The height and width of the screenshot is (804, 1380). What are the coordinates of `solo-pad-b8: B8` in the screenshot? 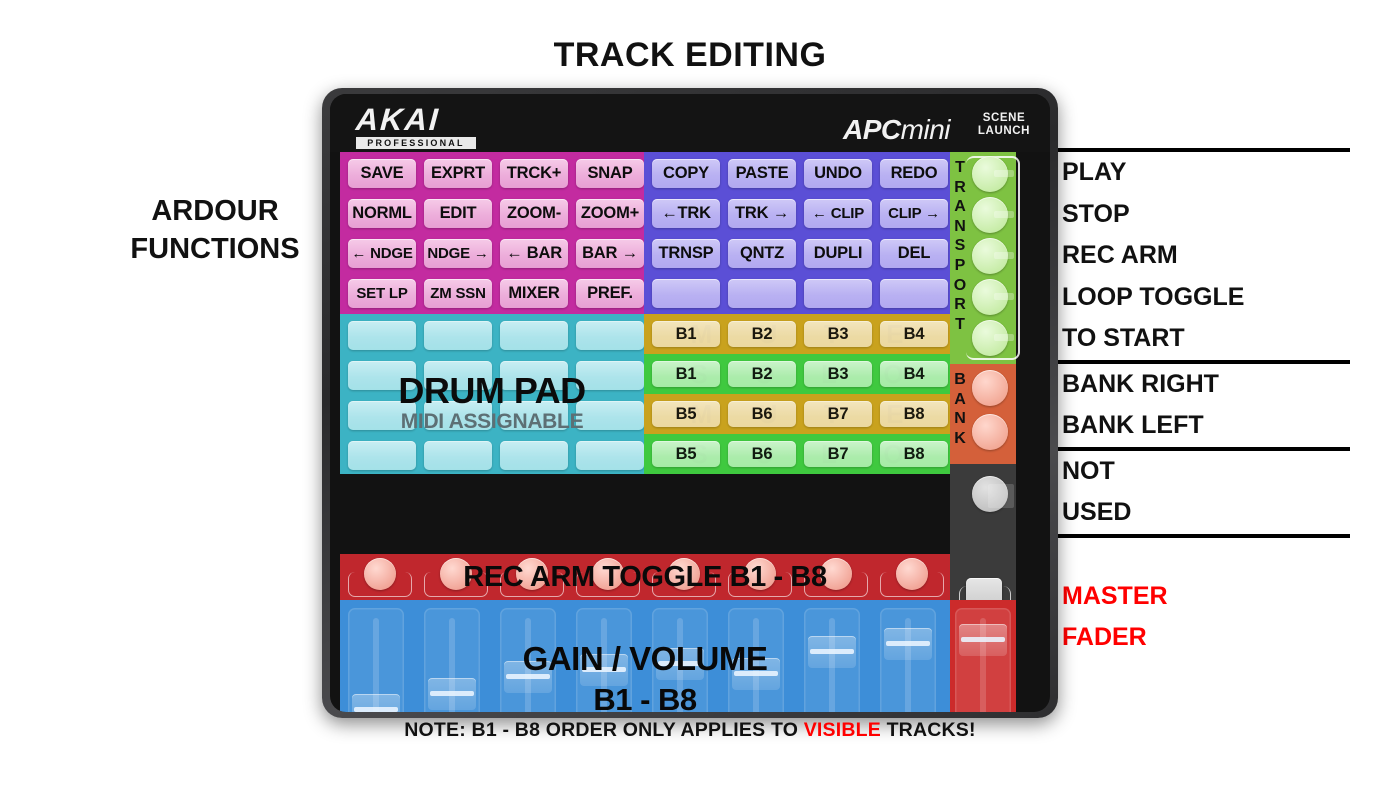 It's located at (914, 454).